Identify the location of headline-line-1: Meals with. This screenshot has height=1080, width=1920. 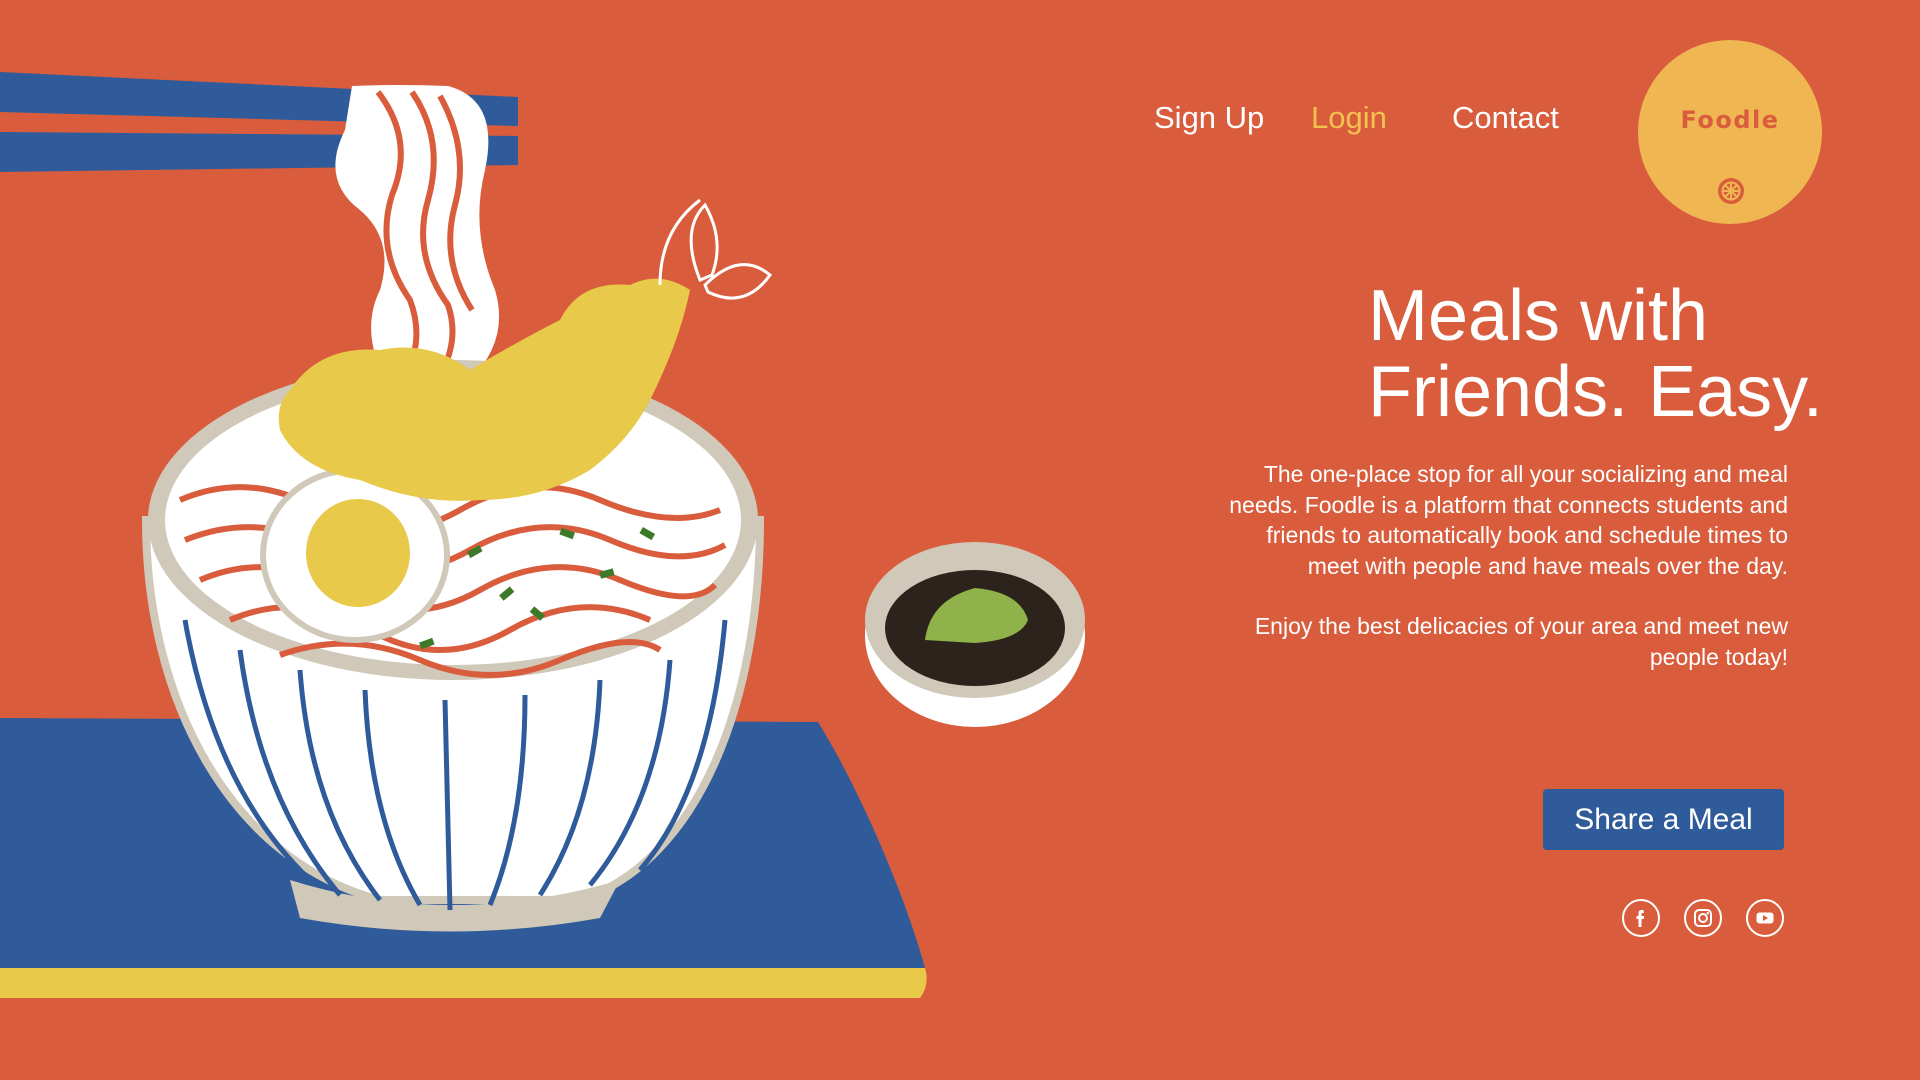
(1538, 316).